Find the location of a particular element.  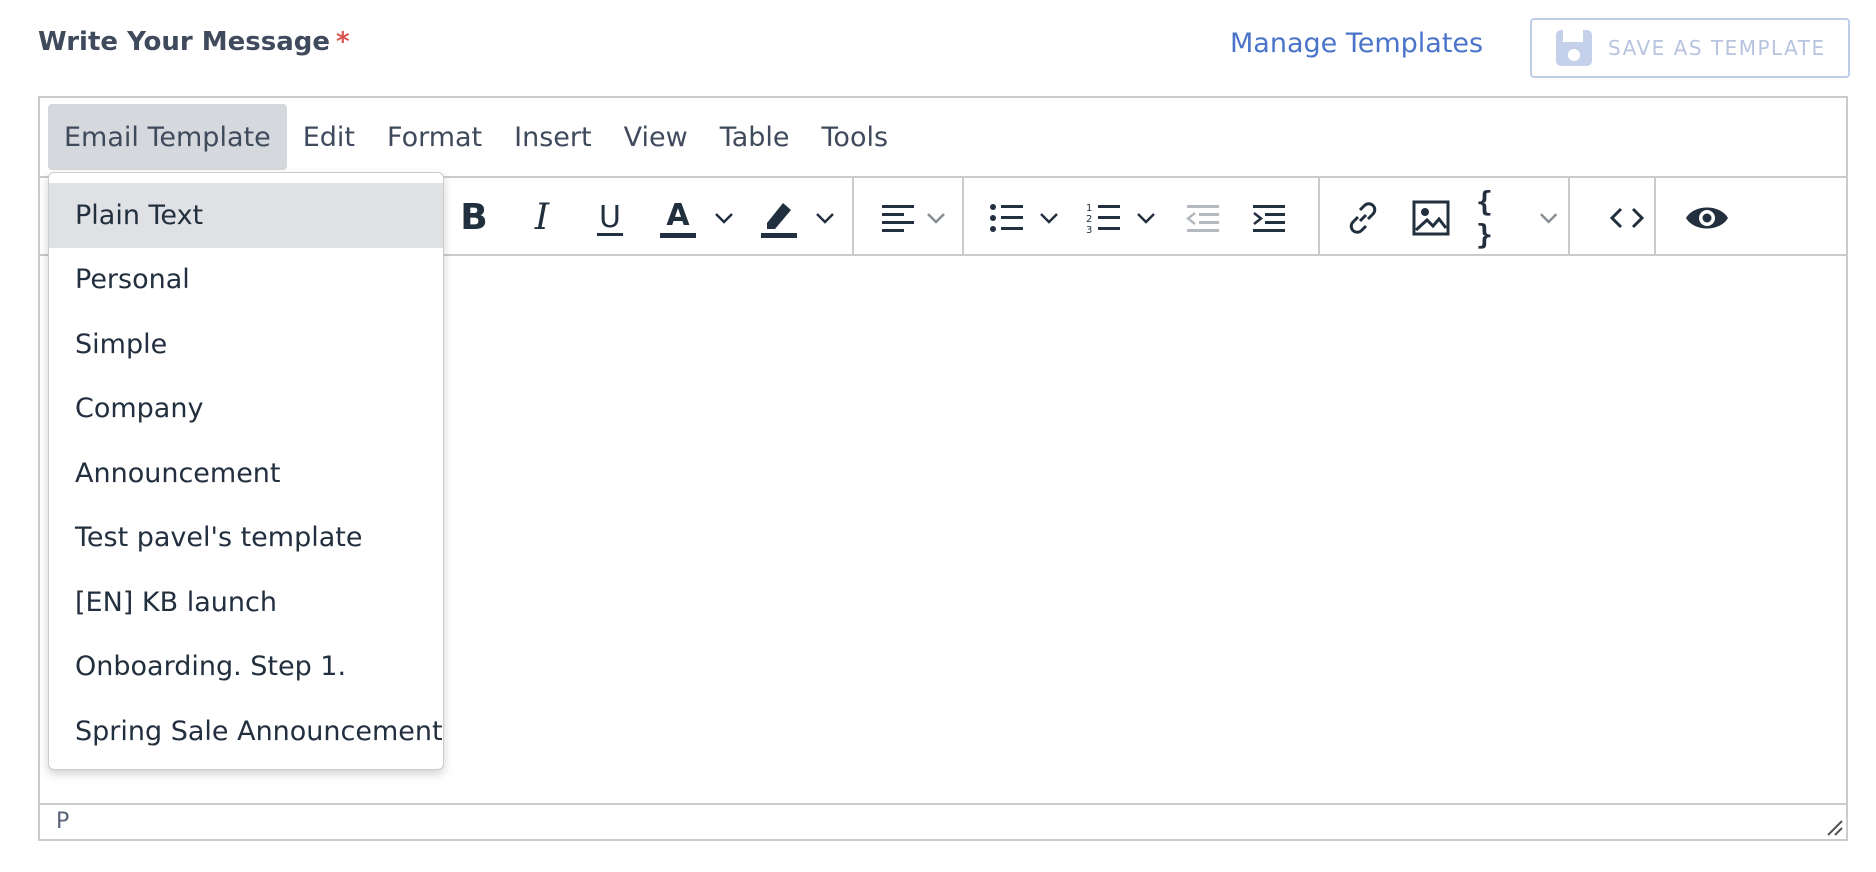

svg-text: 2 is located at coordinates (1089, 219).